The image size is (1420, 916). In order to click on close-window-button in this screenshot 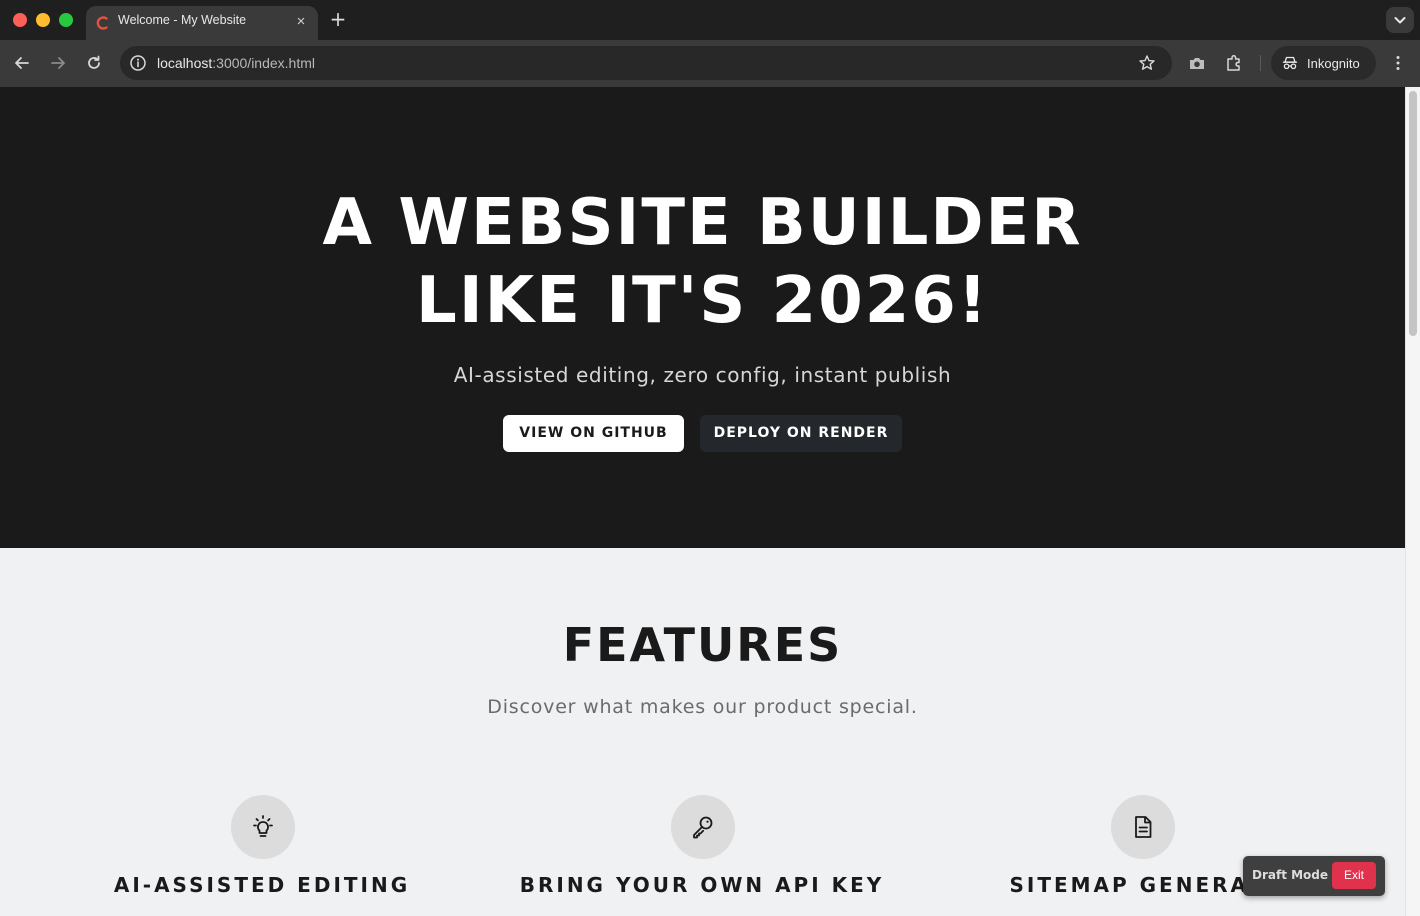, I will do `click(20, 20)`.